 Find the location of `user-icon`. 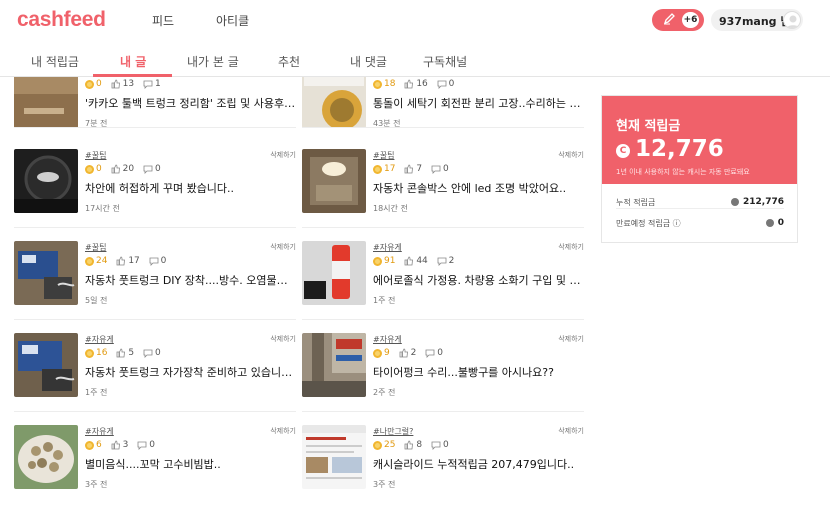

user-icon is located at coordinates (793, 21).